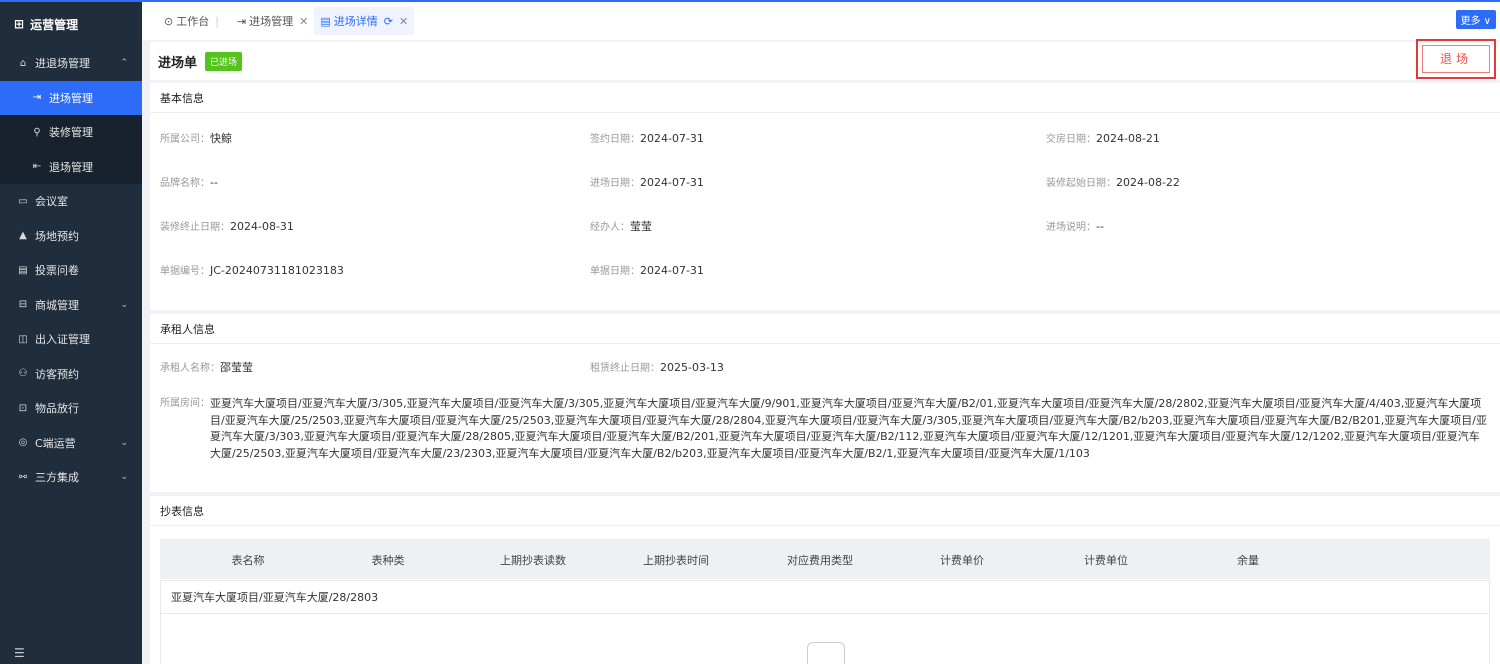 The image size is (1500, 664). What do you see at coordinates (1071, 139) in the screenshot?
I see `field-label: 交房日期：` at bounding box center [1071, 139].